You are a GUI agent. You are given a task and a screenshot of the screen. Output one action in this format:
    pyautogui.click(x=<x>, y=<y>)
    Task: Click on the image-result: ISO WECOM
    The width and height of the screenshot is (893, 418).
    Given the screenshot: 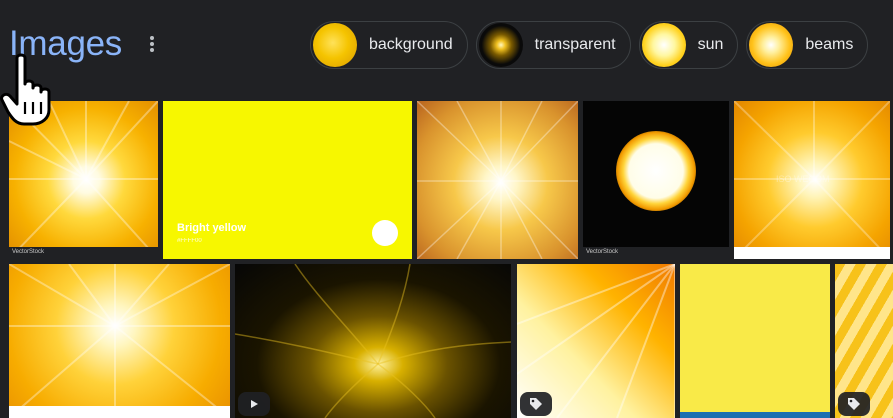 What is the action you would take?
    pyautogui.click(x=812, y=180)
    